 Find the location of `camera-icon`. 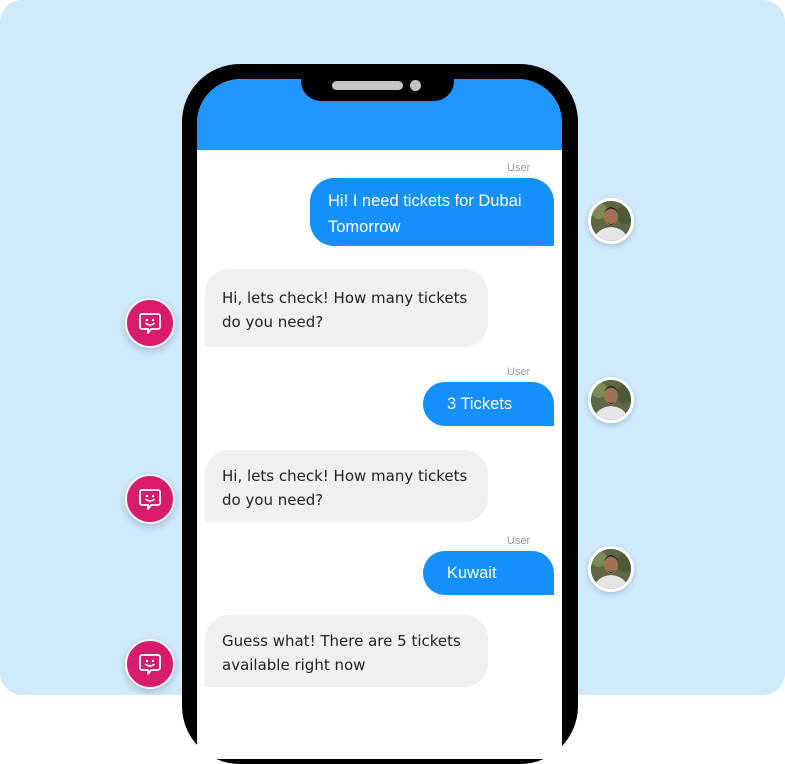

camera-icon is located at coordinates (415, 85).